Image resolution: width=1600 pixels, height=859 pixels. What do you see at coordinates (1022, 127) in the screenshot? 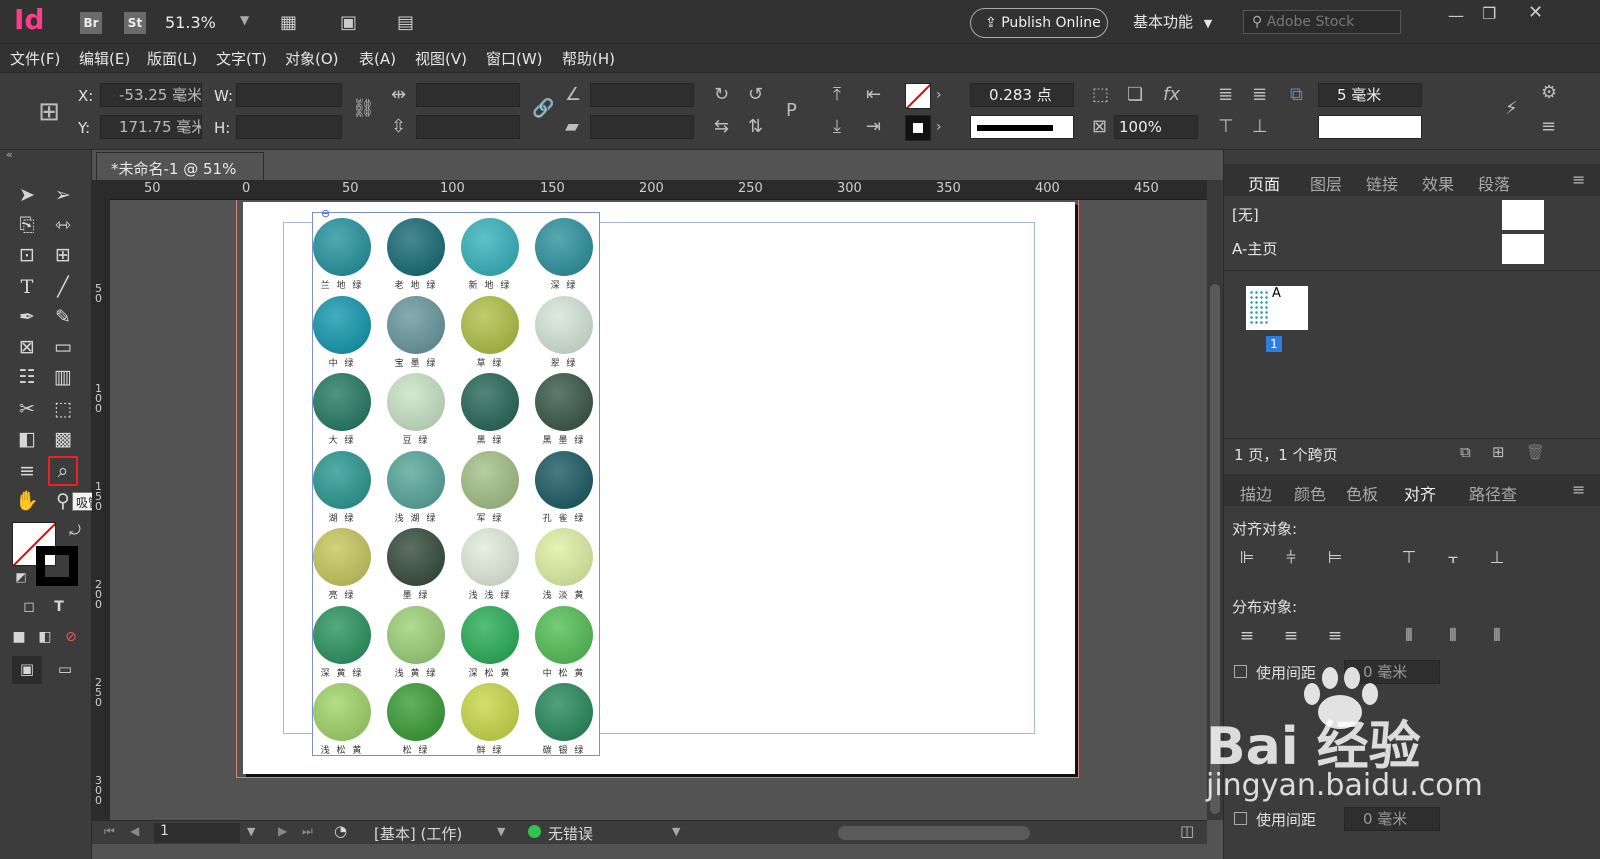
I see `stroke-type-select` at bounding box center [1022, 127].